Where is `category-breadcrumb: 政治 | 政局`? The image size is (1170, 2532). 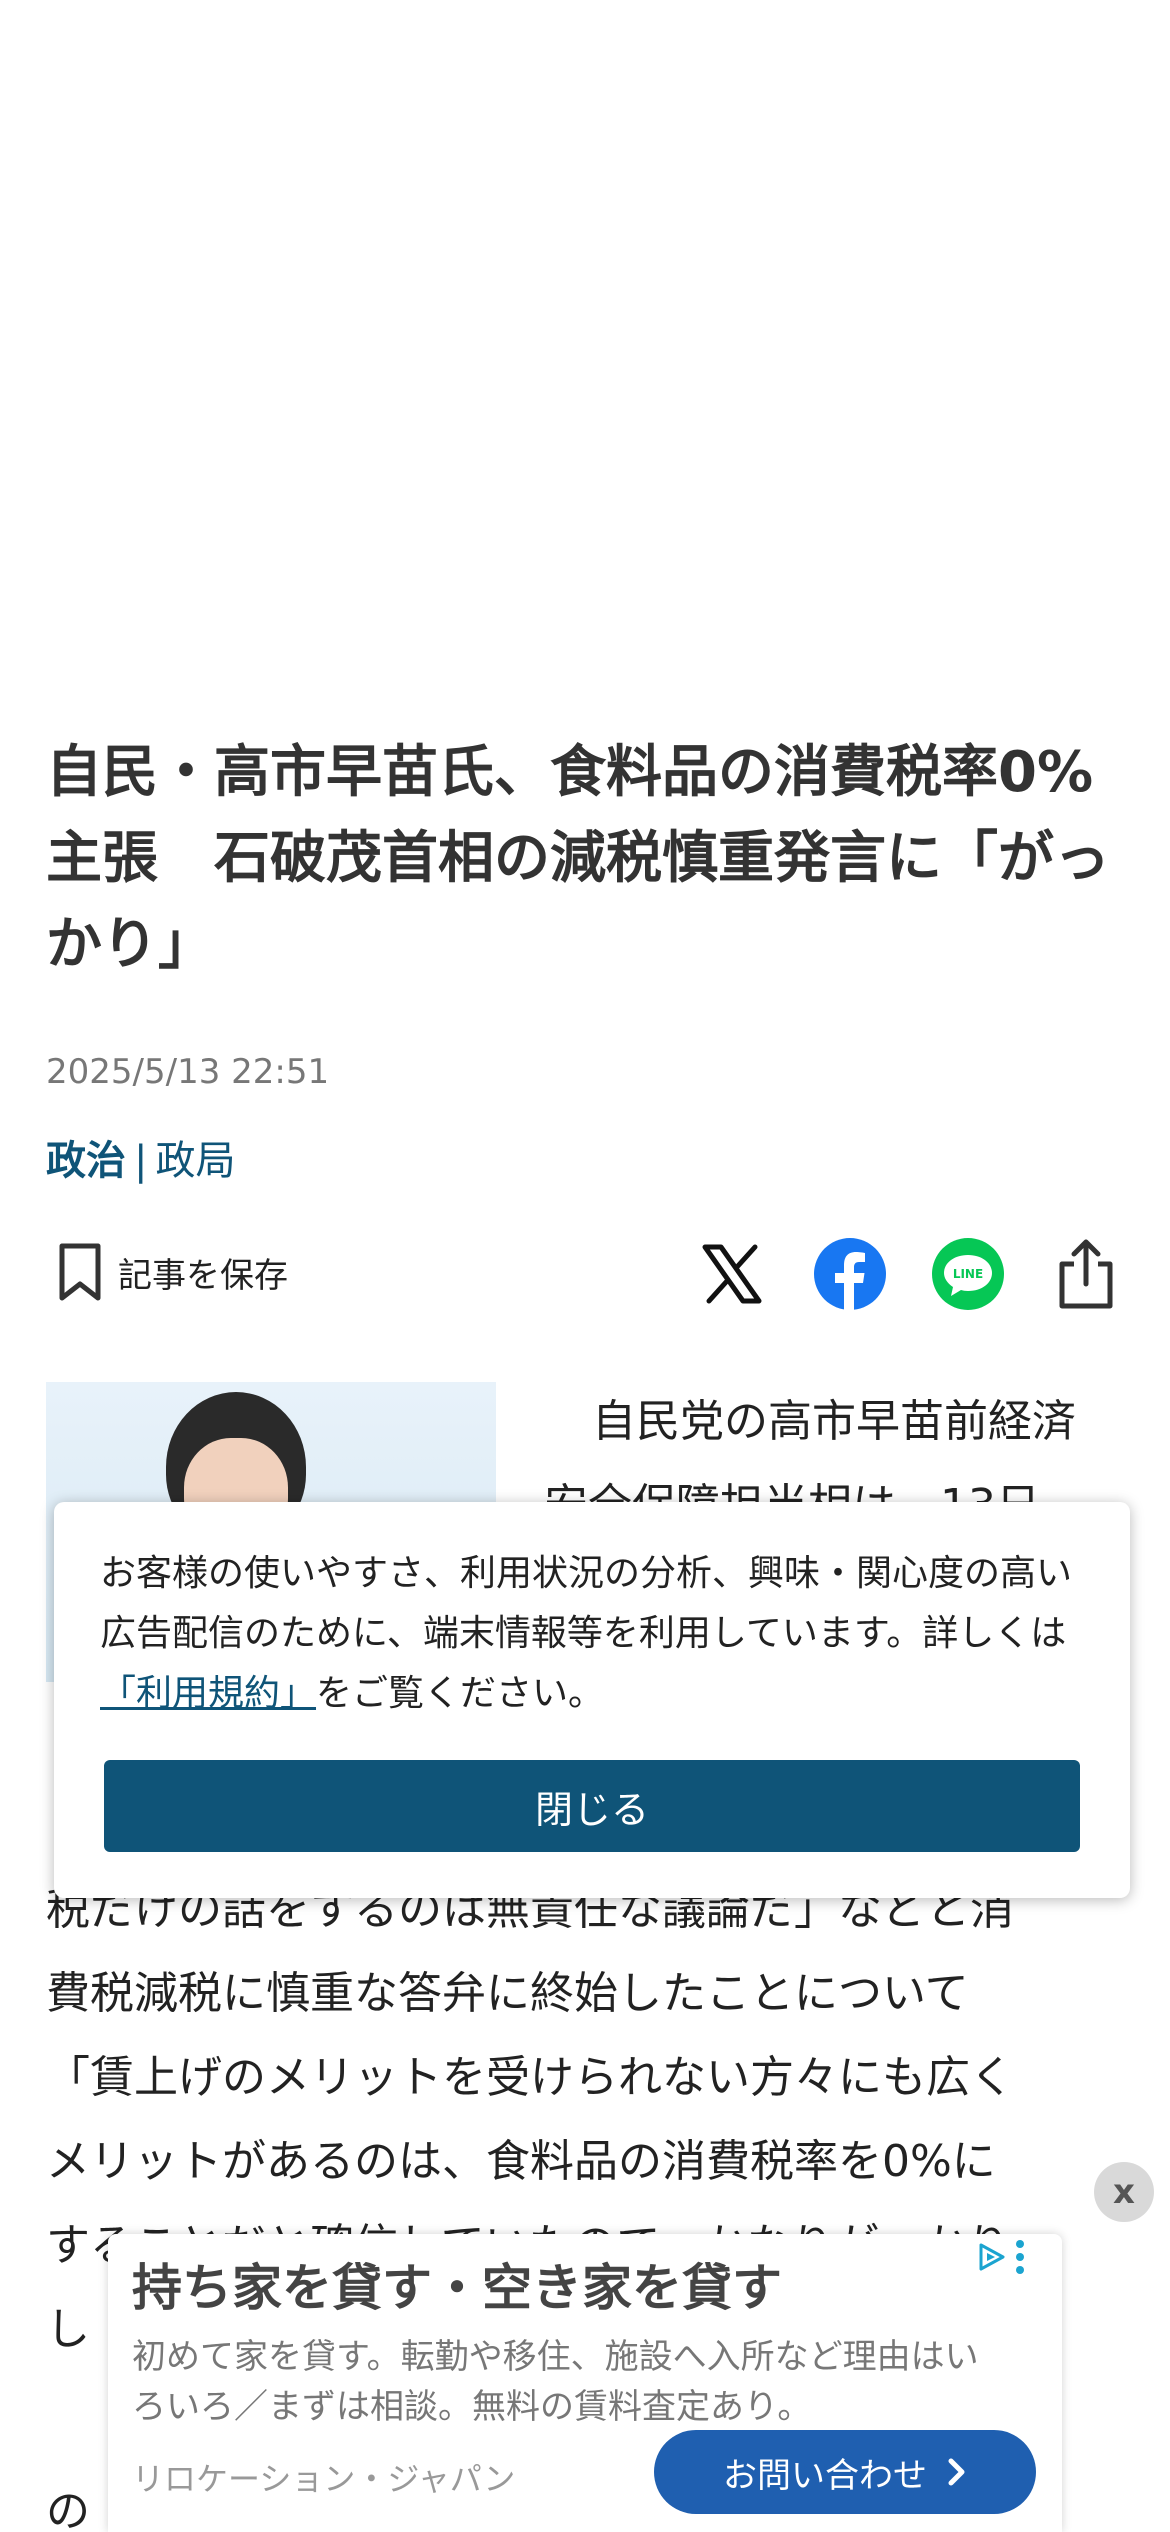 category-breadcrumb: 政治 | 政局 is located at coordinates (140, 1157).